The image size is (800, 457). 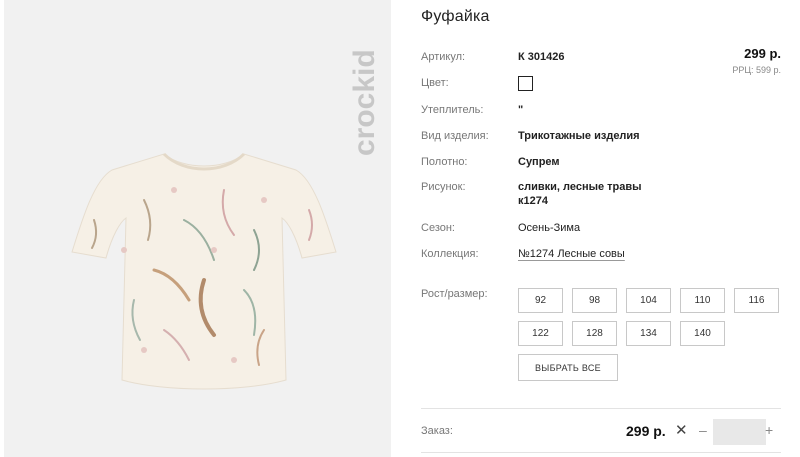 What do you see at coordinates (579, 136) in the screenshot?
I see `attr-value: Трикотажные изделия` at bounding box center [579, 136].